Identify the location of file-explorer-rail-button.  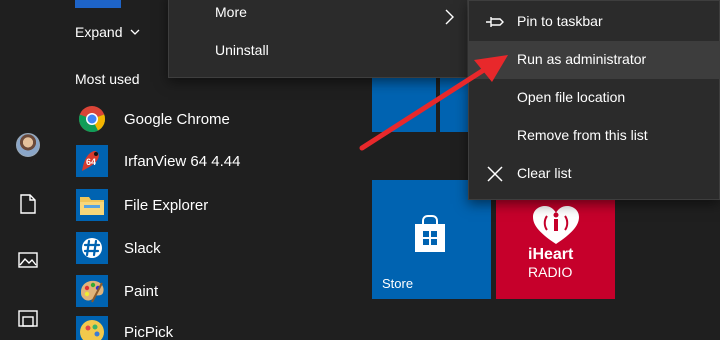
(28, 318).